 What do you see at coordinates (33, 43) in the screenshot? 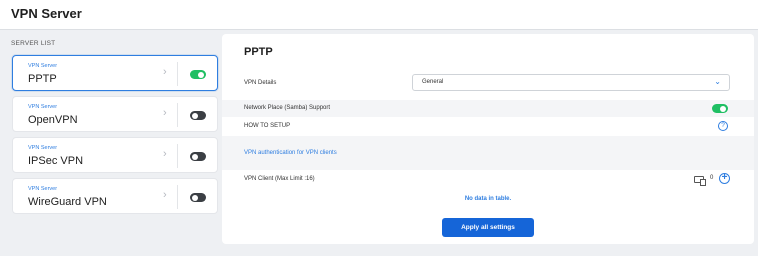
I see `server-list-label: SERVER LIST` at bounding box center [33, 43].